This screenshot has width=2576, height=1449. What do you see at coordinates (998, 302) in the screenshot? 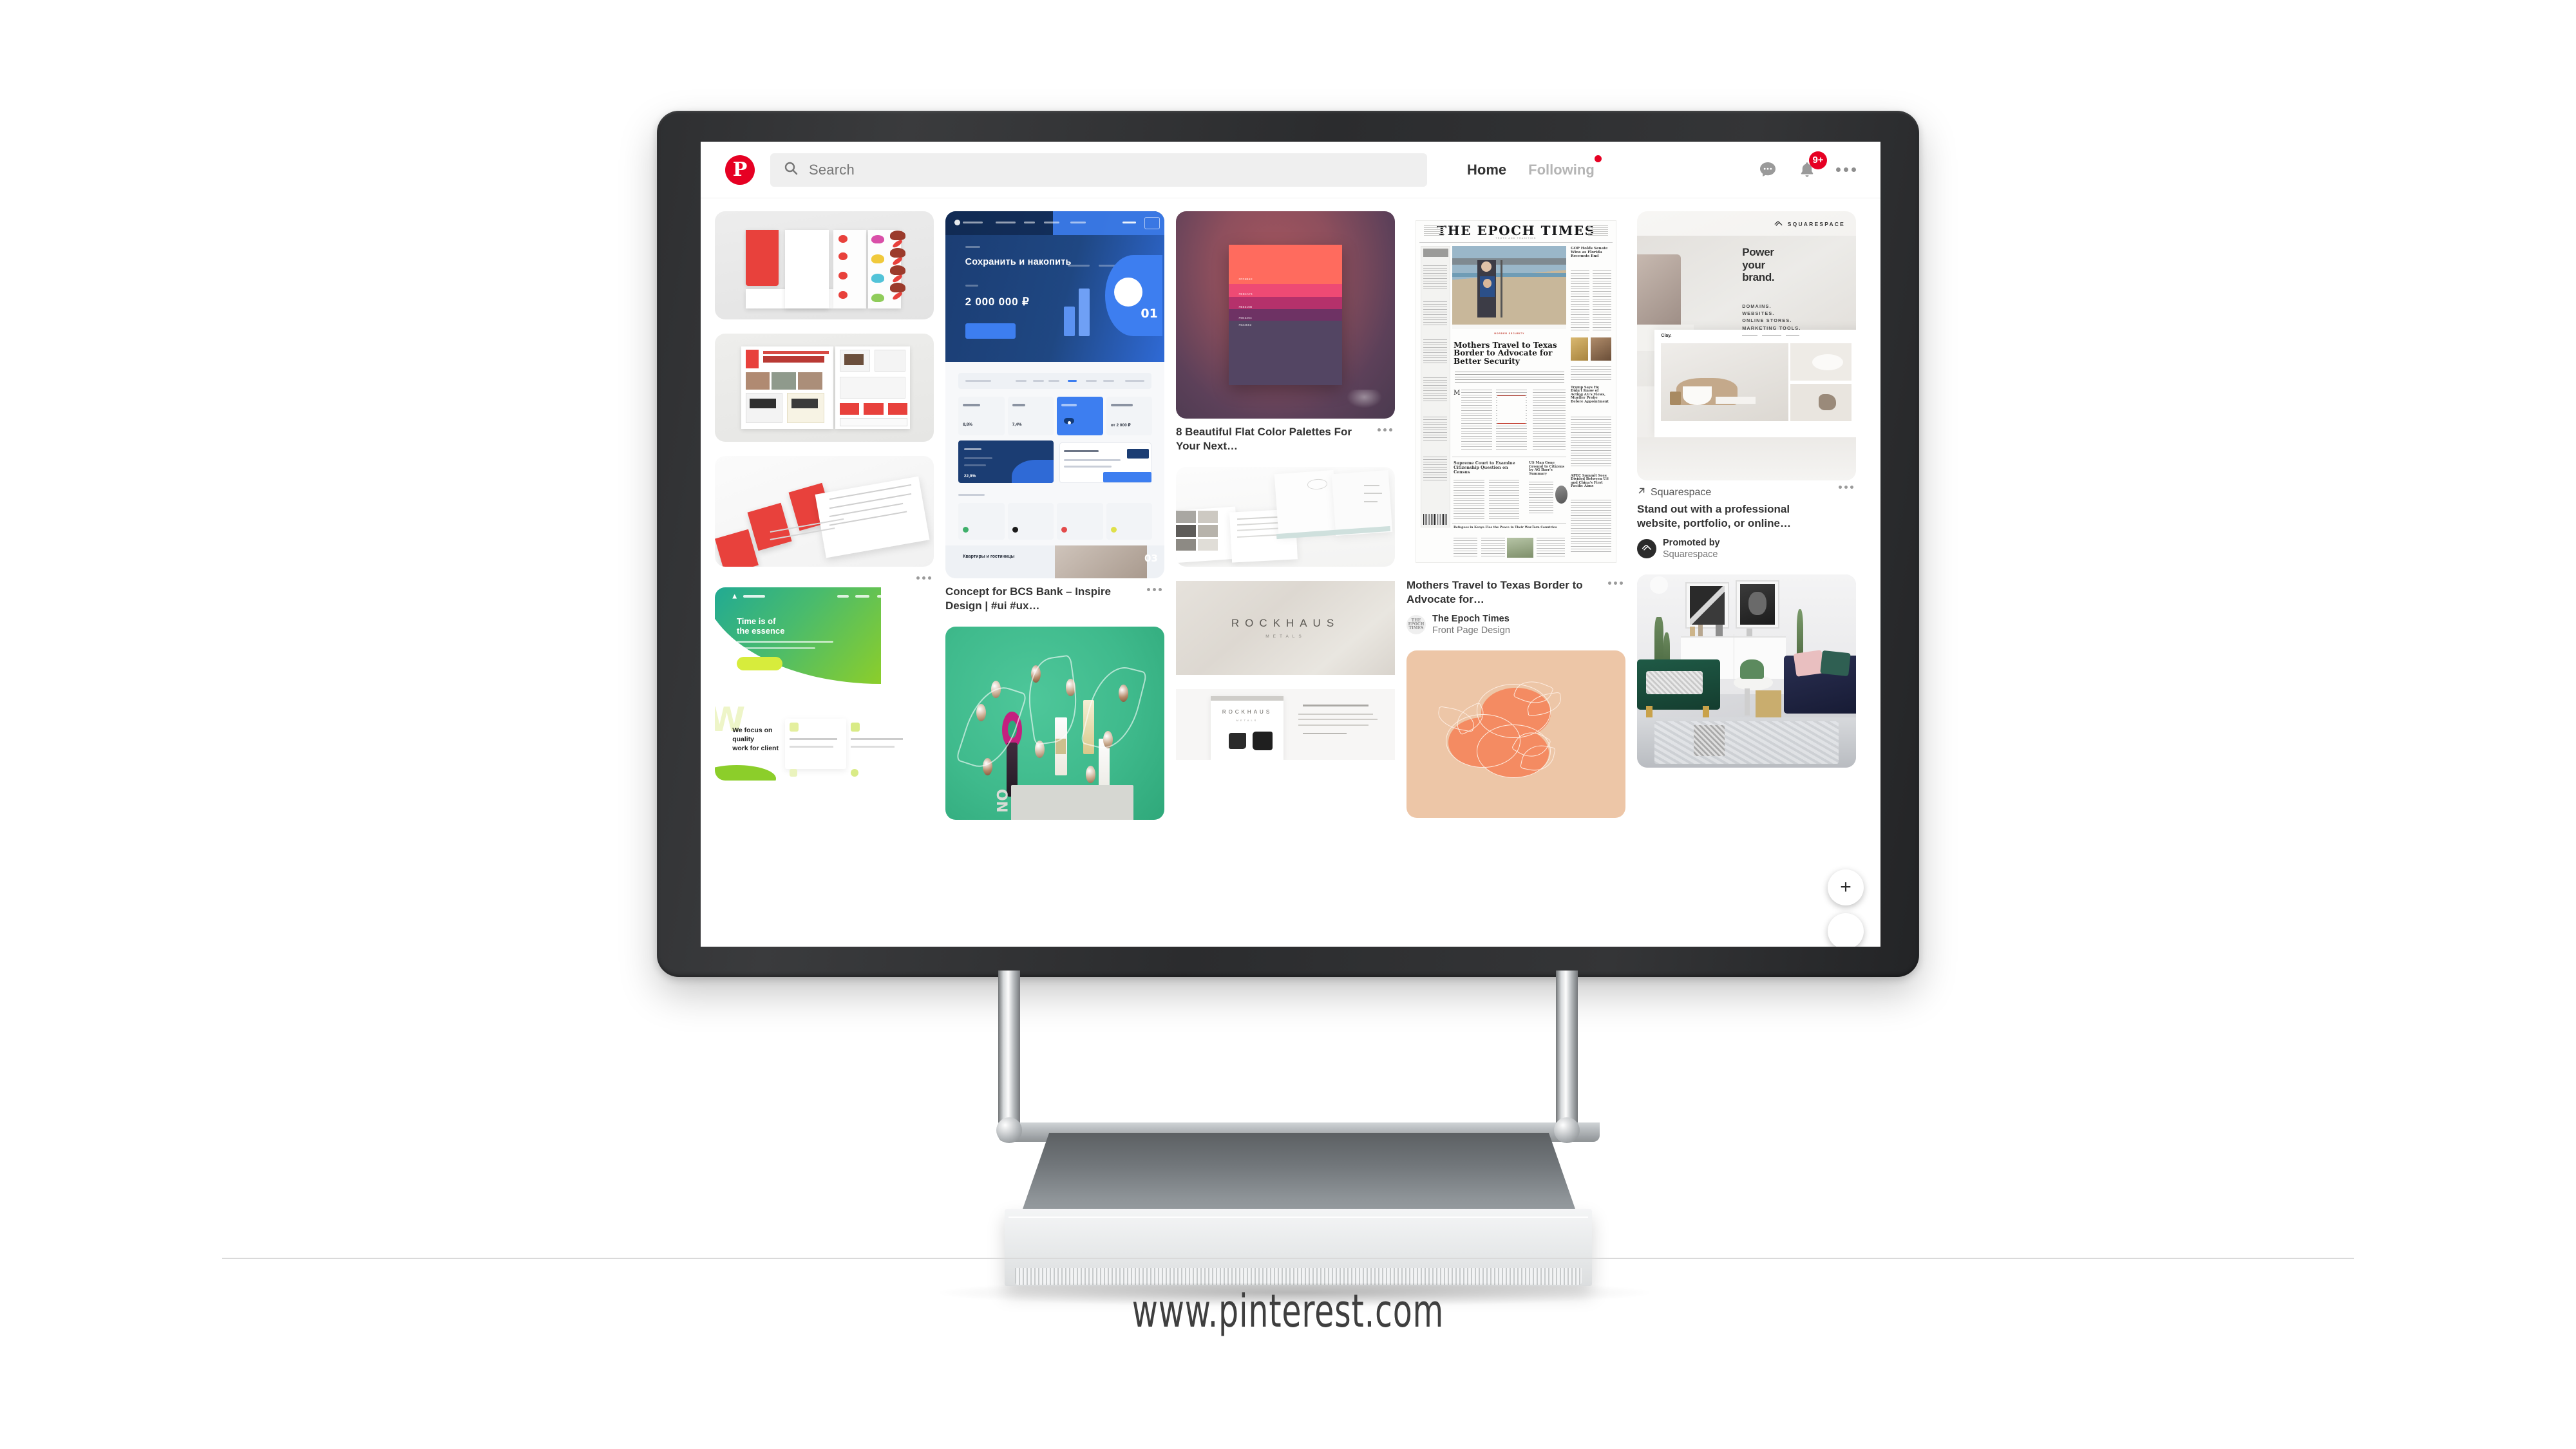
I see `bcs-hero-amount: 2 000 000 ₽` at bounding box center [998, 302].